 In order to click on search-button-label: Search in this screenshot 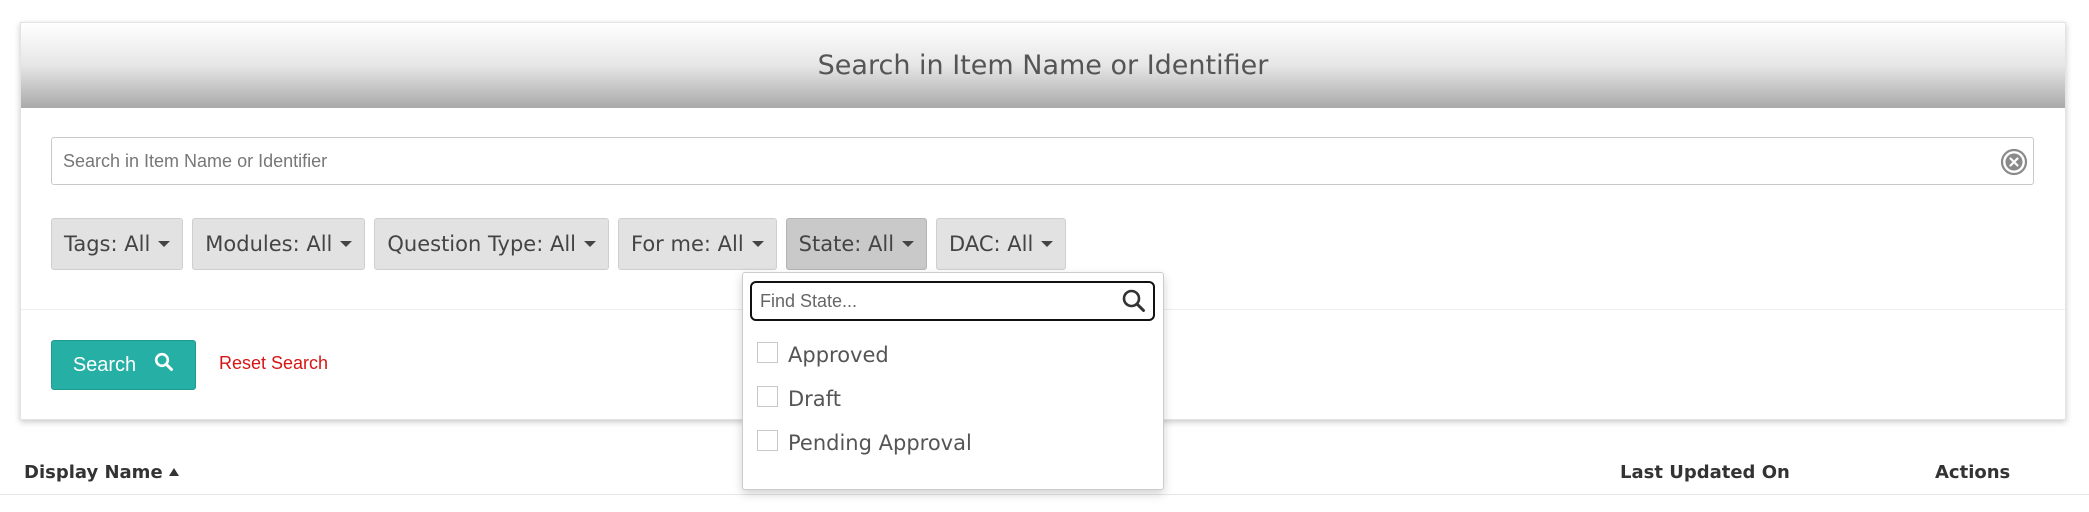, I will do `click(104, 364)`.